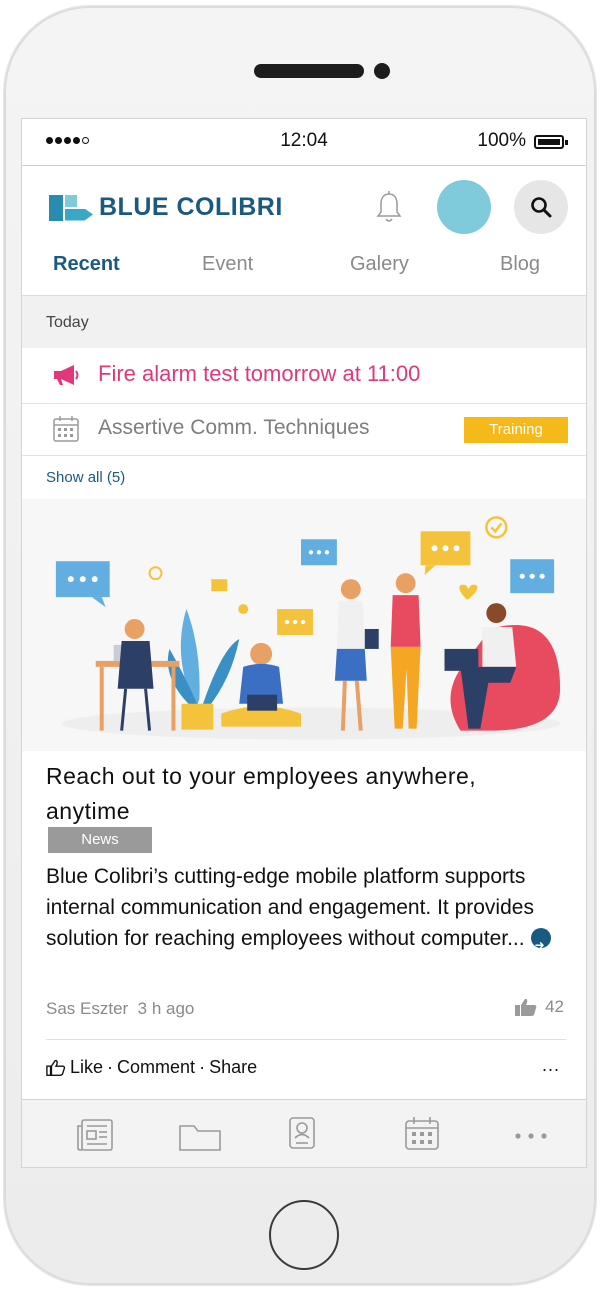 The image size is (600, 1291). Describe the element at coordinates (516, 430) in the screenshot. I see `training-badge: Training` at that location.